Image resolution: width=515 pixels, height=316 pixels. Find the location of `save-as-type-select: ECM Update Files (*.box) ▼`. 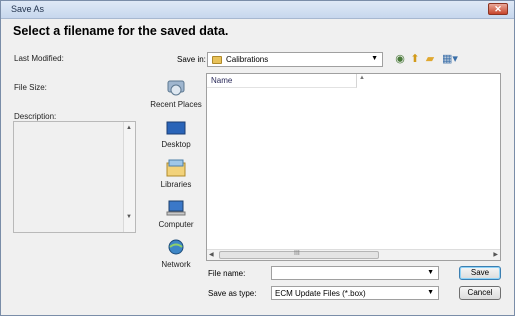

save-as-type-select: ECM Update Files (*.box) ▼ is located at coordinates (355, 293).